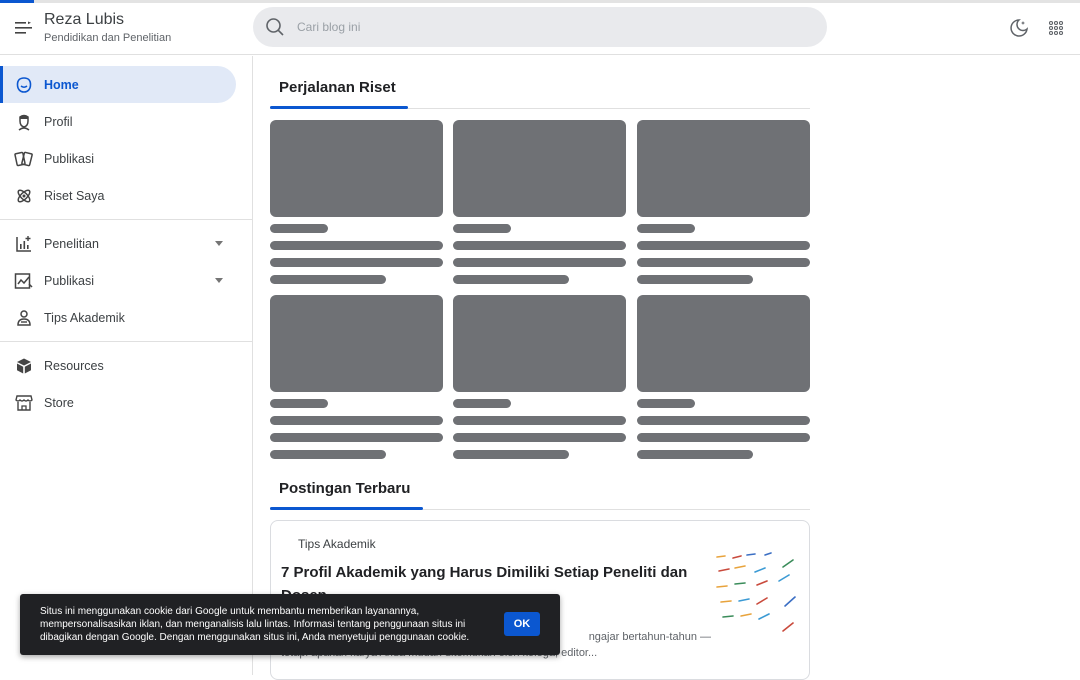 Image resolution: width=1080 pixels, height=680 pixels. What do you see at coordinates (74, 195) in the screenshot?
I see `sidebar-item-label: Riset Saya` at bounding box center [74, 195].